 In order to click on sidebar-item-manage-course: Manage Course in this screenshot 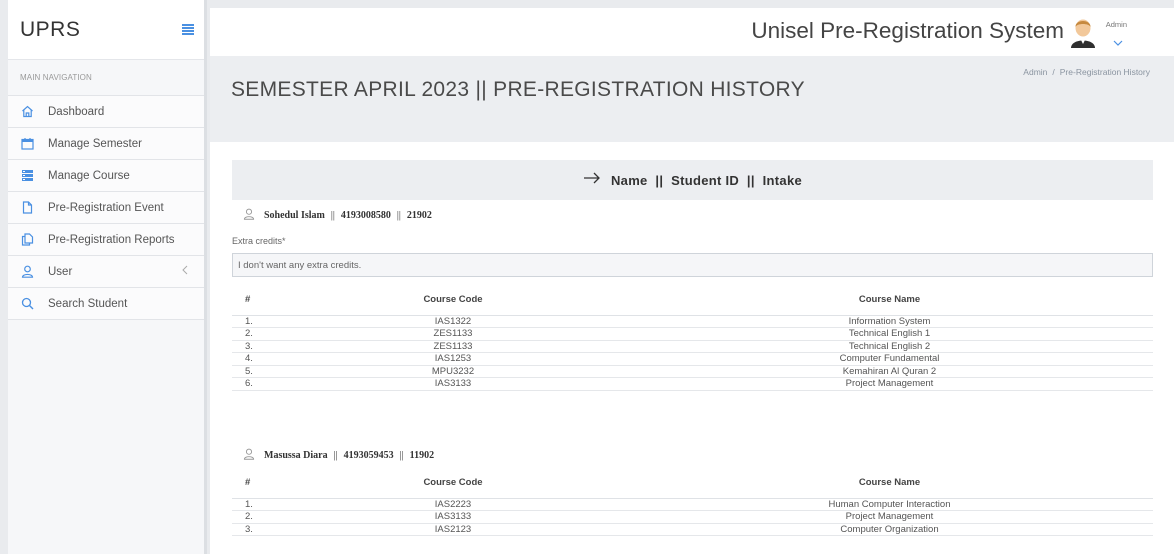, I will do `click(106, 176)`.